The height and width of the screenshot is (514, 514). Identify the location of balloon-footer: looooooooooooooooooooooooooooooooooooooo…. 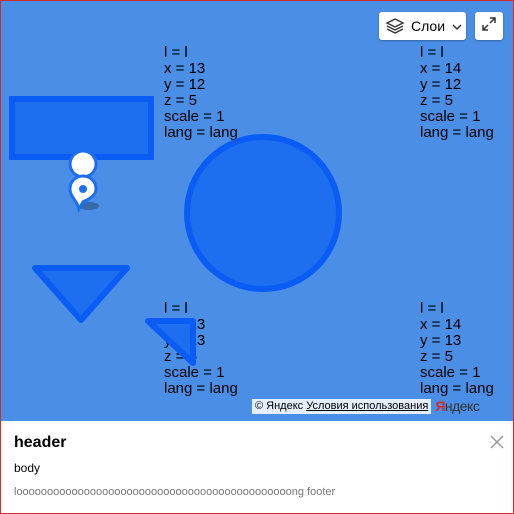
(175, 492).